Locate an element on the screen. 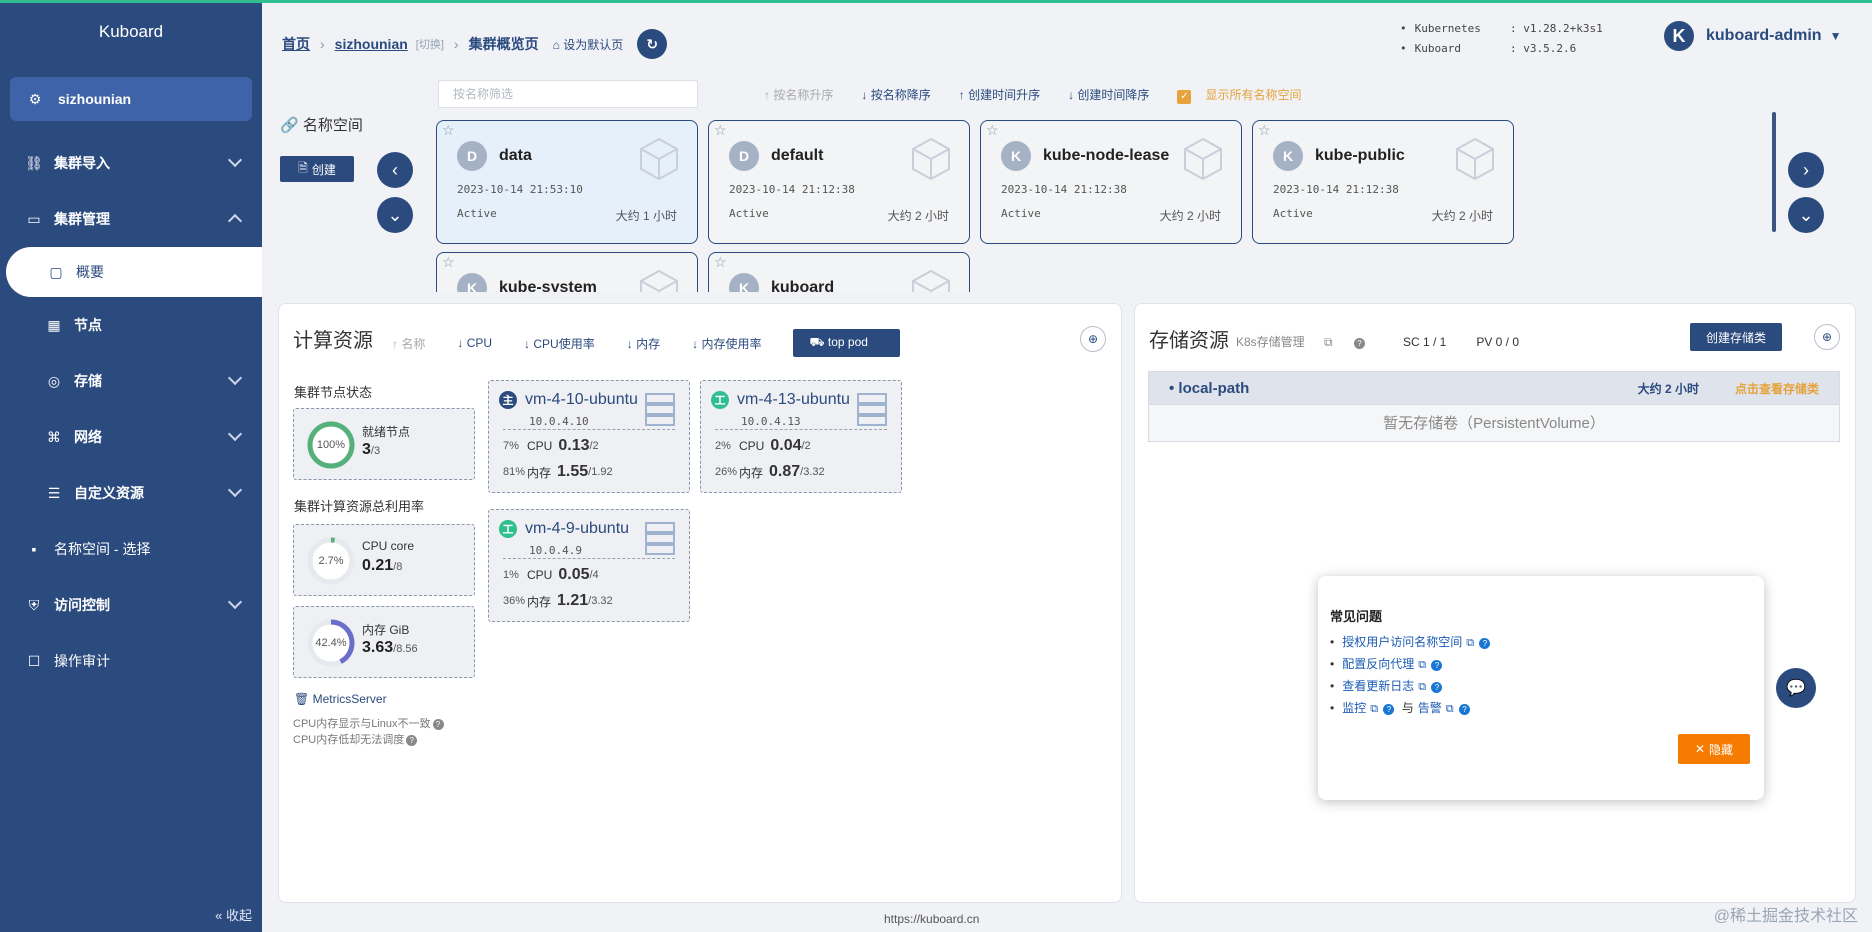 Image resolution: width=1872 pixels, height=932 pixels. sidebar-item-cluster-manage: ▭ 集群管理 is located at coordinates (131, 219).